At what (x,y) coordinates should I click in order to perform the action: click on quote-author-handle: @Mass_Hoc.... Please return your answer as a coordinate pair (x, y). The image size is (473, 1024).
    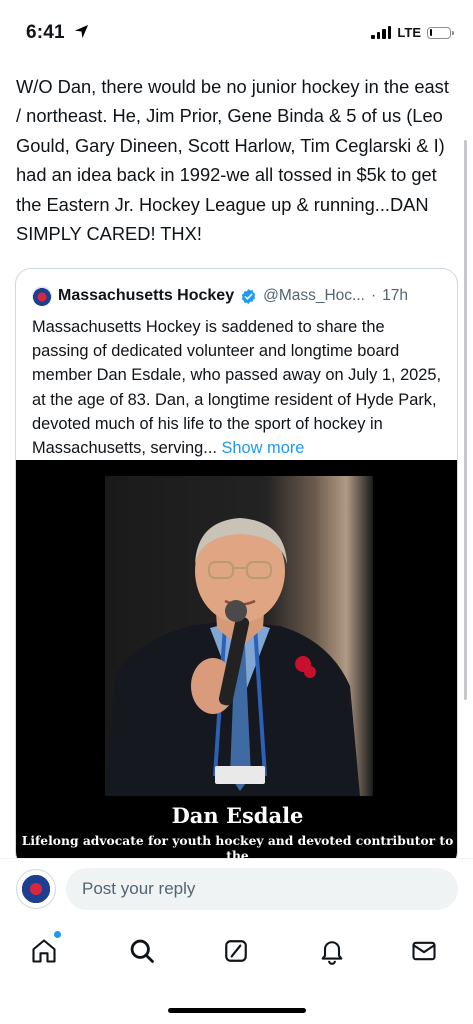
    Looking at the image, I should click on (314, 296).